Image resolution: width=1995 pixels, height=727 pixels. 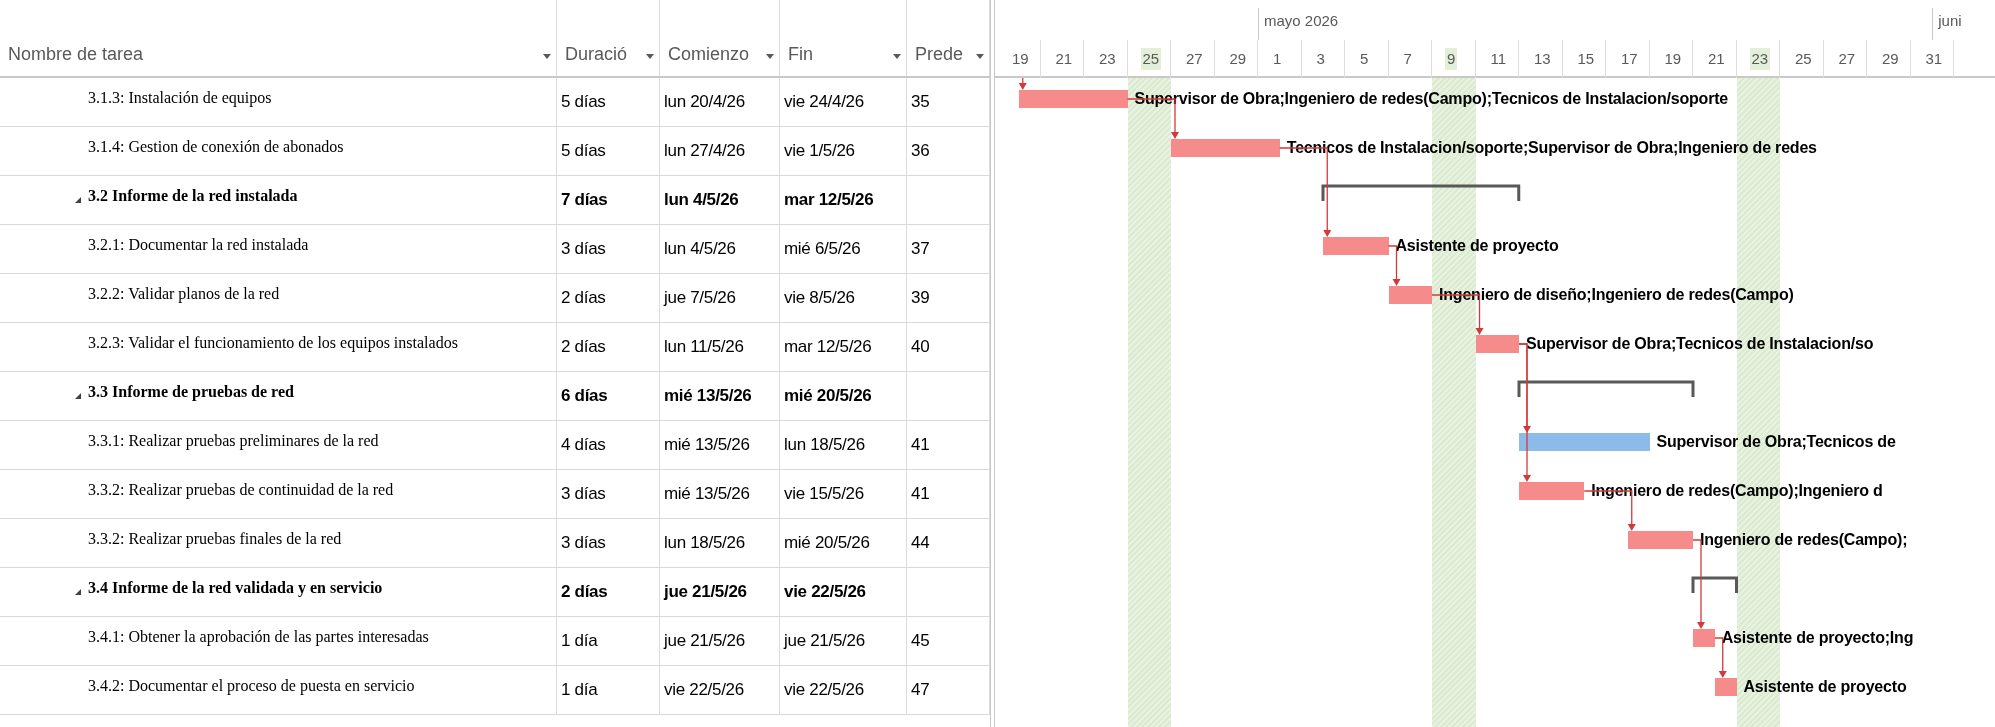 What do you see at coordinates (824, 494) in the screenshot?
I see `table-cell-text: vie 15/5/26` at bounding box center [824, 494].